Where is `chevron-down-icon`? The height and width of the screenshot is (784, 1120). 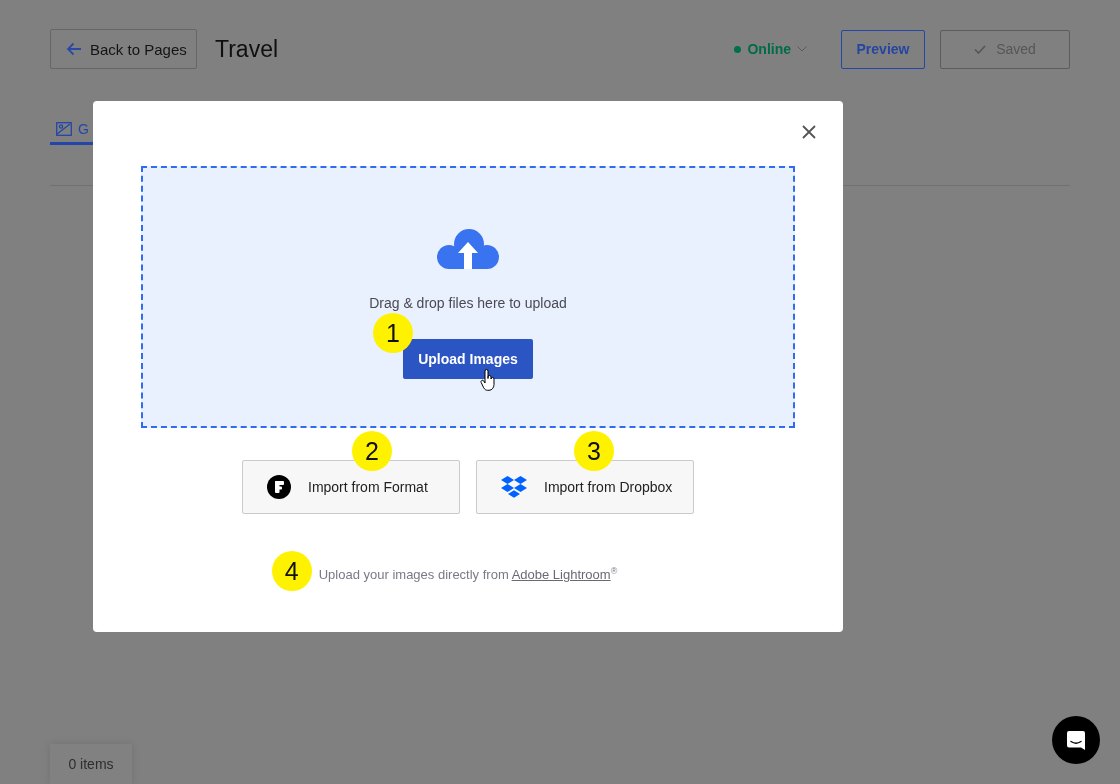 chevron-down-icon is located at coordinates (802, 49).